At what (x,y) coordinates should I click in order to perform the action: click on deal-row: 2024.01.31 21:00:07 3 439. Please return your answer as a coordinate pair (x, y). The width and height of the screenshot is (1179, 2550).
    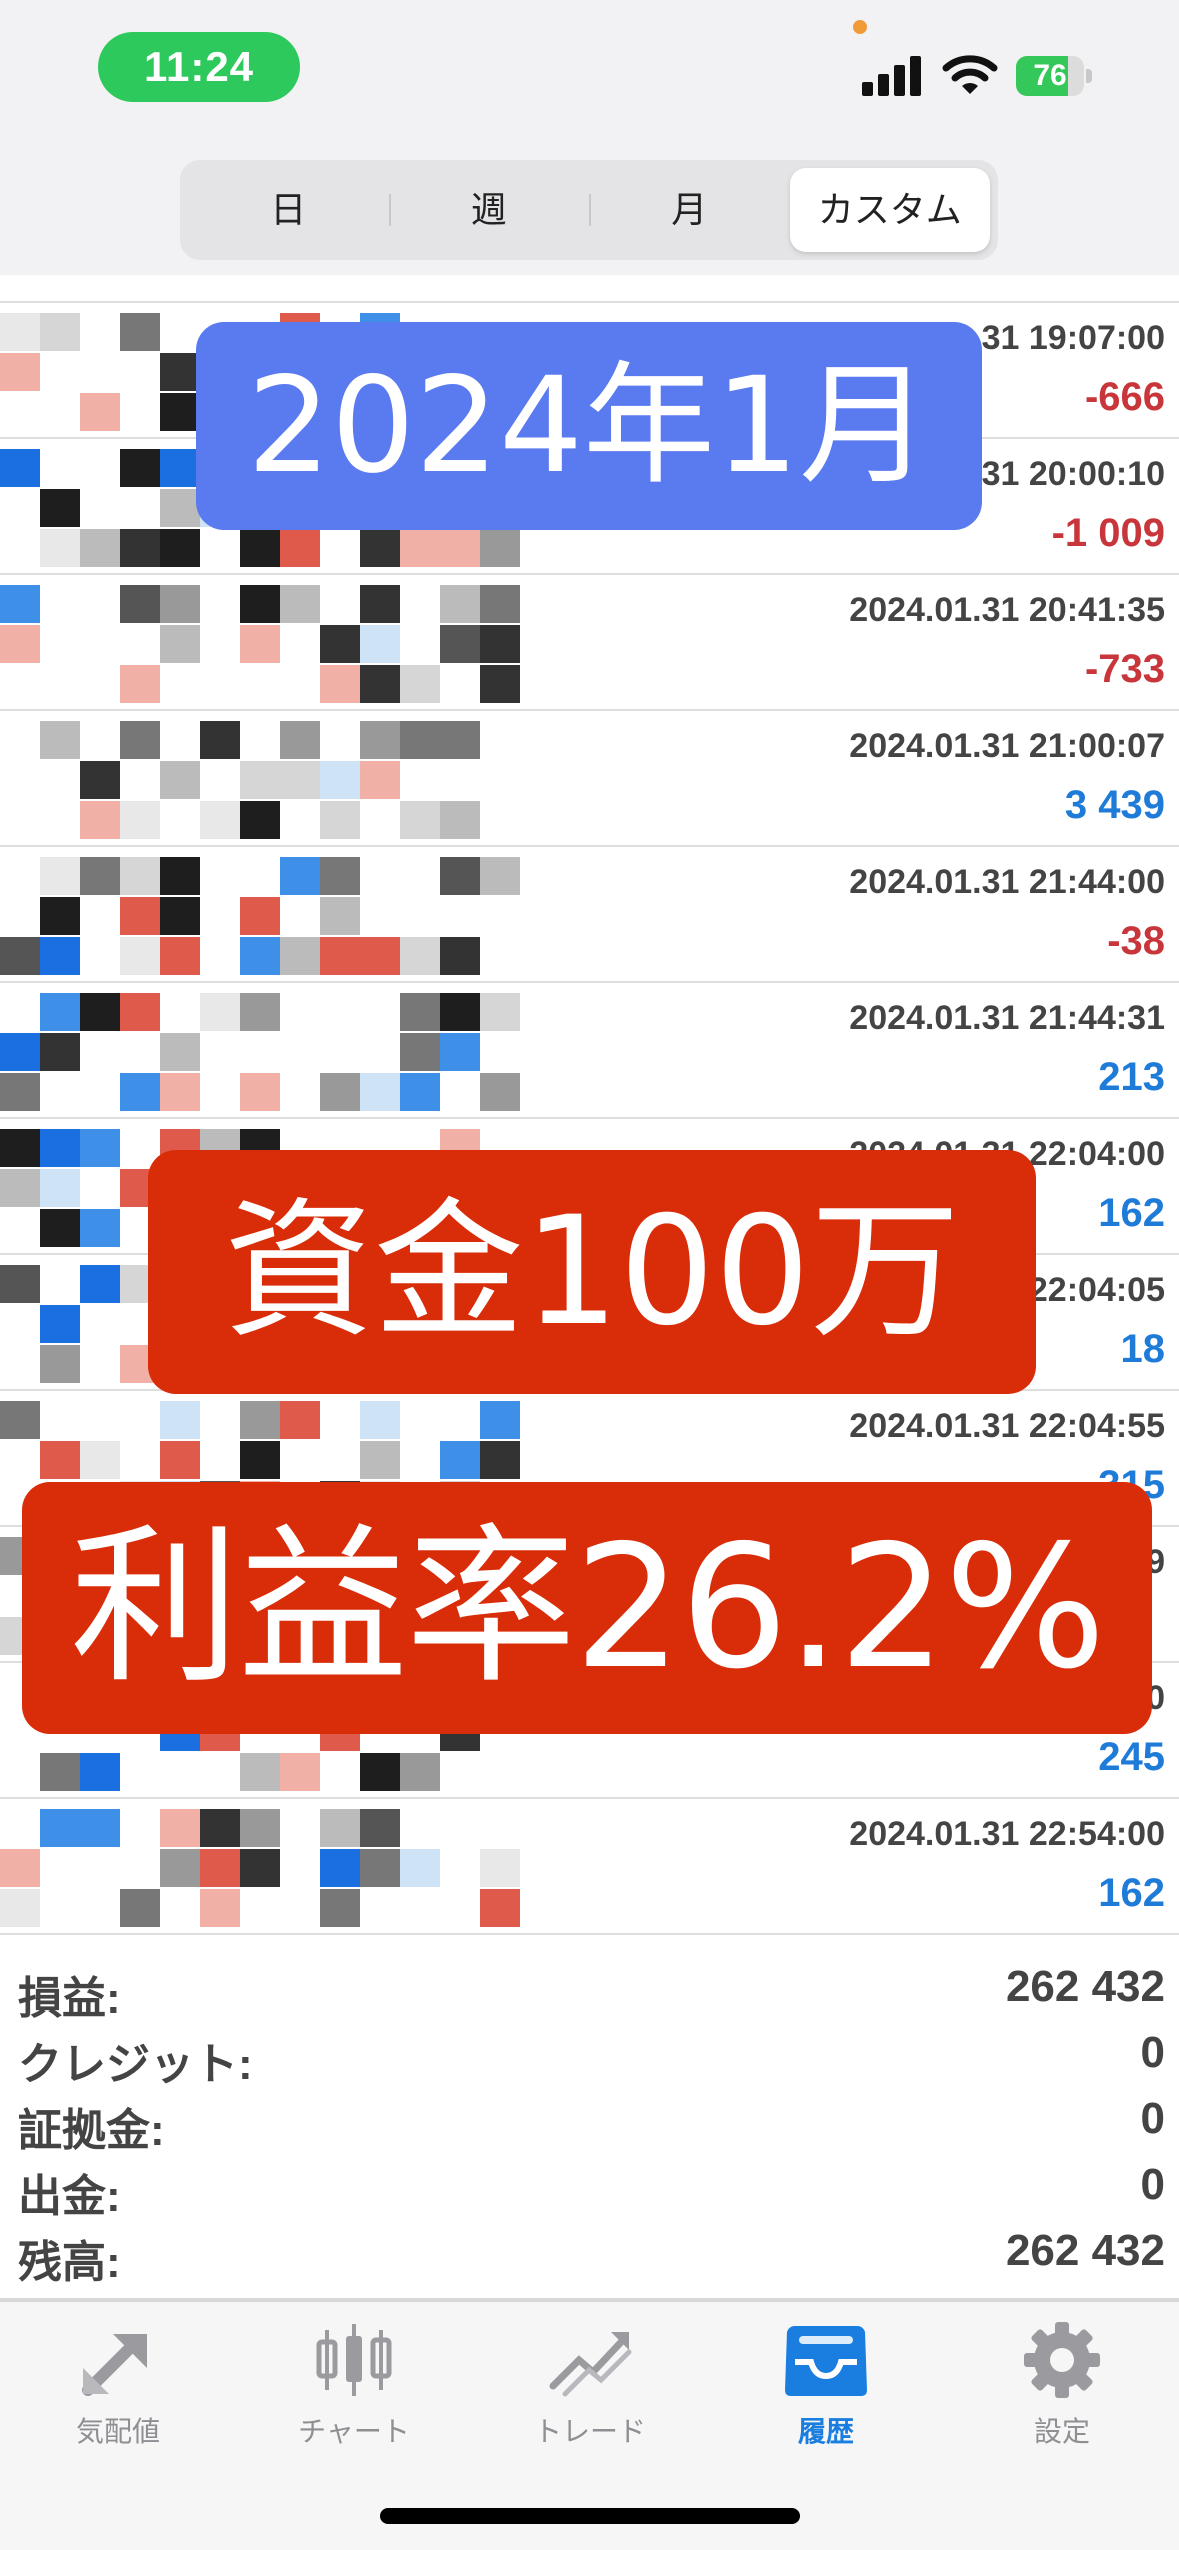
    Looking at the image, I should click on (589, 779).